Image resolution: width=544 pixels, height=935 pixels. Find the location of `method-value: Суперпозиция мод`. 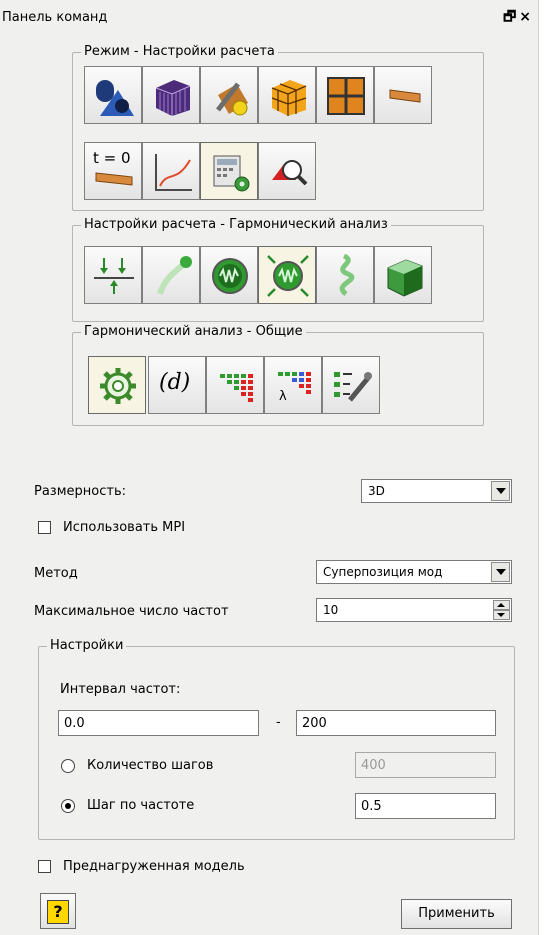

method-value: Суперпозиция мод is located at coordinates (383, 572).